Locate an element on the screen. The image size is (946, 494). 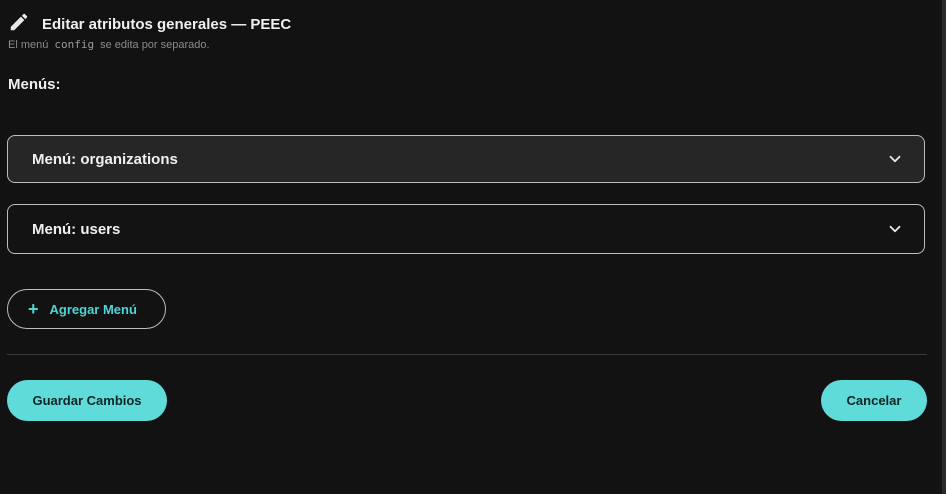
dialog-header: Editar atributos generales — PEEC is located at coordinates (149, 24).